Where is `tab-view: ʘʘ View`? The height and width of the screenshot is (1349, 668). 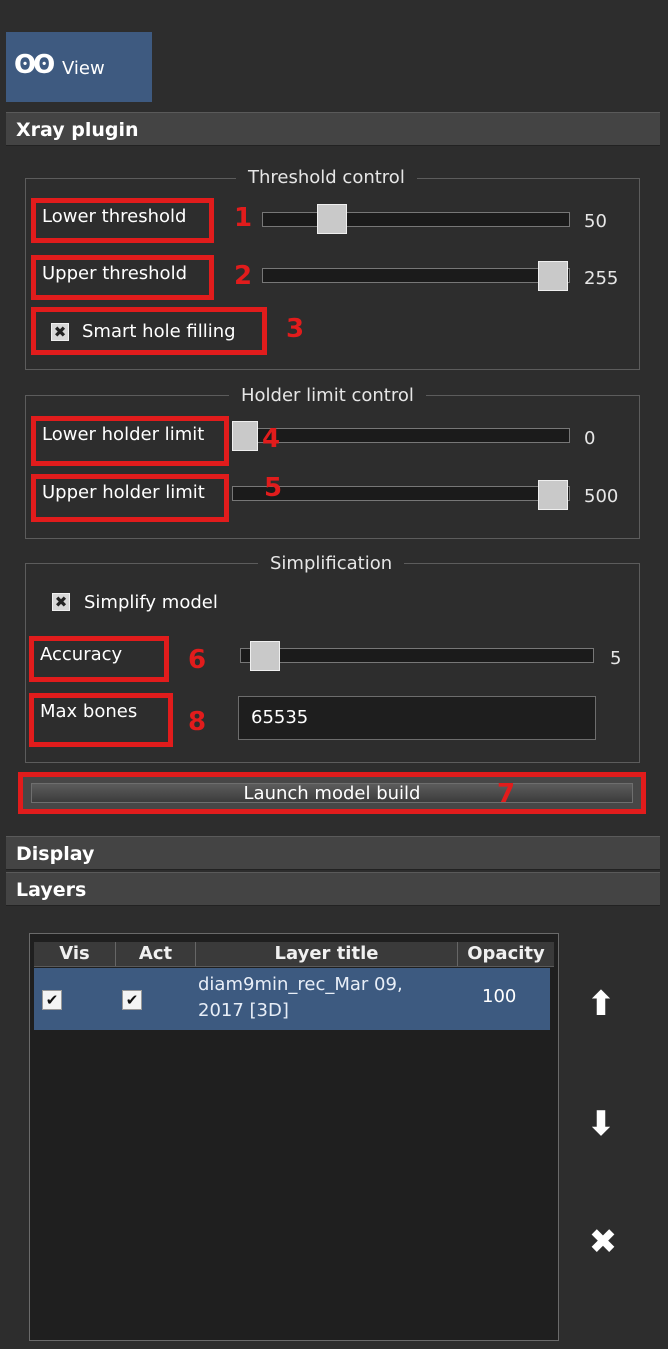
tab-view: ʘʘ View is located at coordinates (79, 67).